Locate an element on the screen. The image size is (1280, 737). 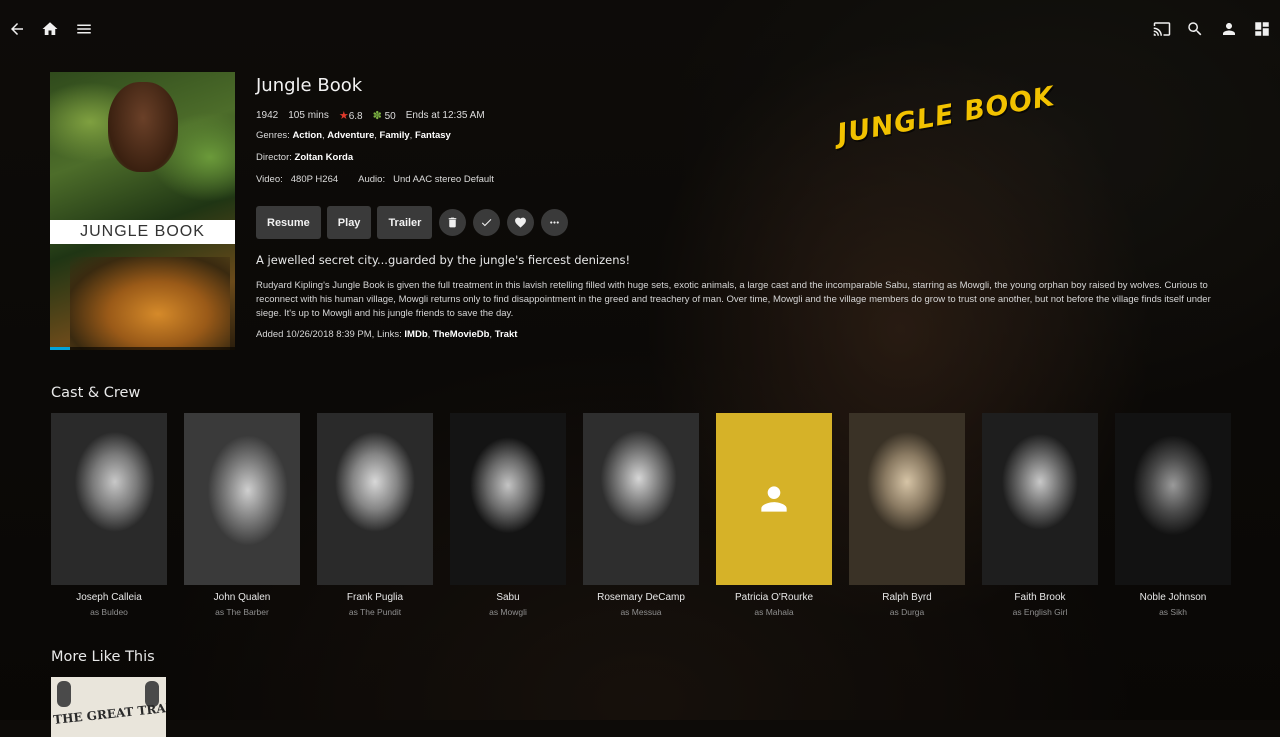
genre-link: Adventure is located at coordinates (350, 135).